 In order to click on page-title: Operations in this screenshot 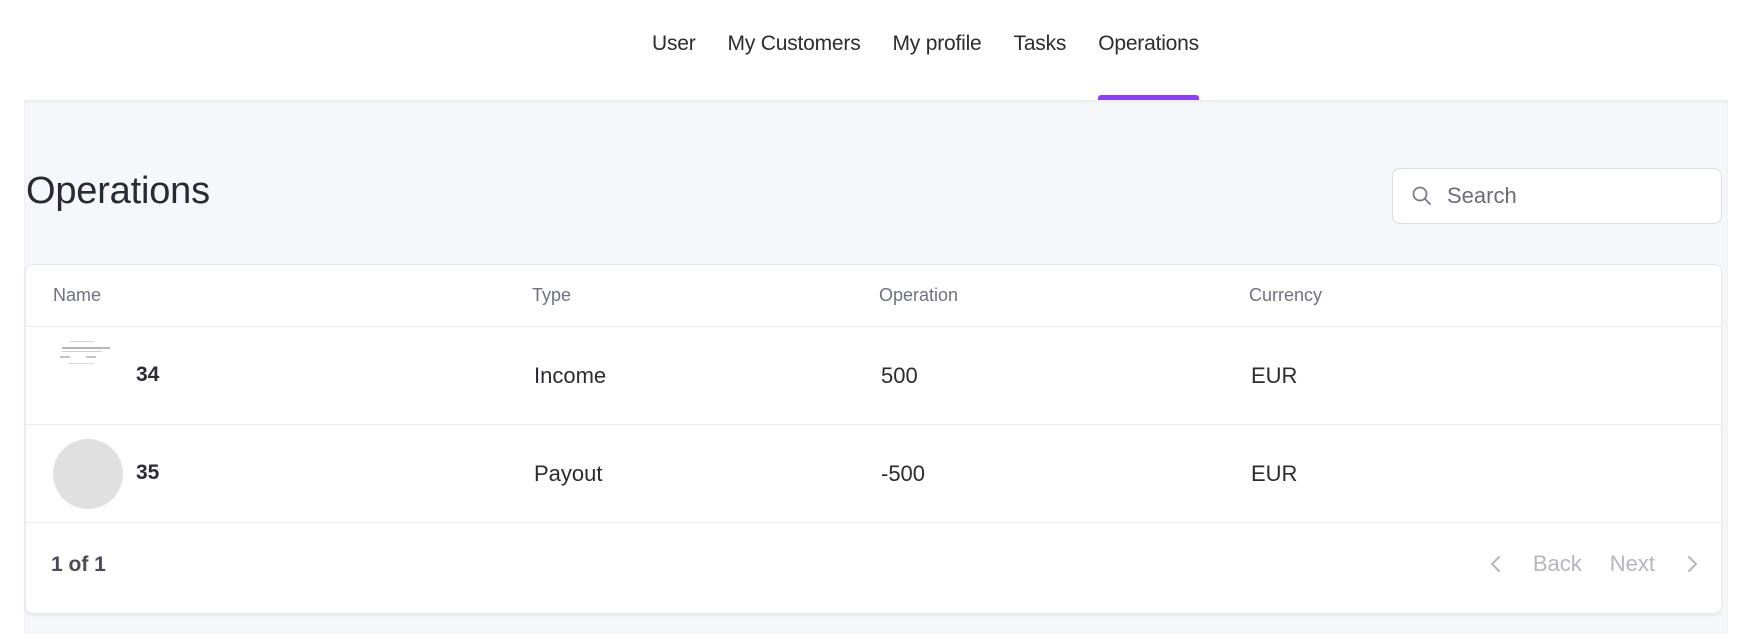, I will do `click(118, 191)`.